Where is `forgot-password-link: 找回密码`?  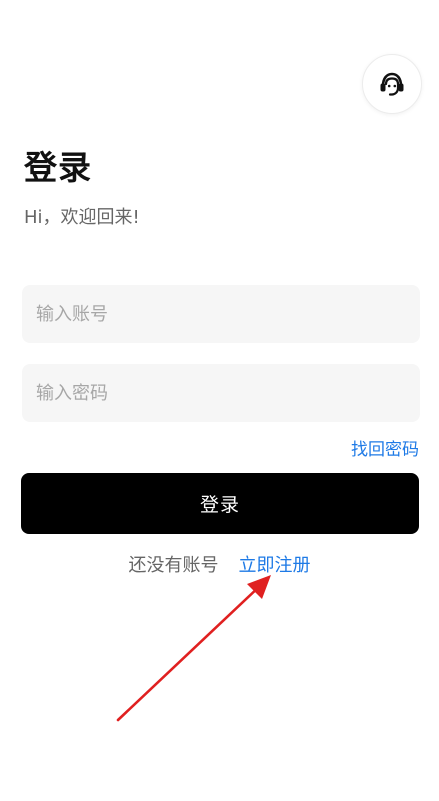
forgot-password-link: 找回密码 is located at coordinates (385, 450).